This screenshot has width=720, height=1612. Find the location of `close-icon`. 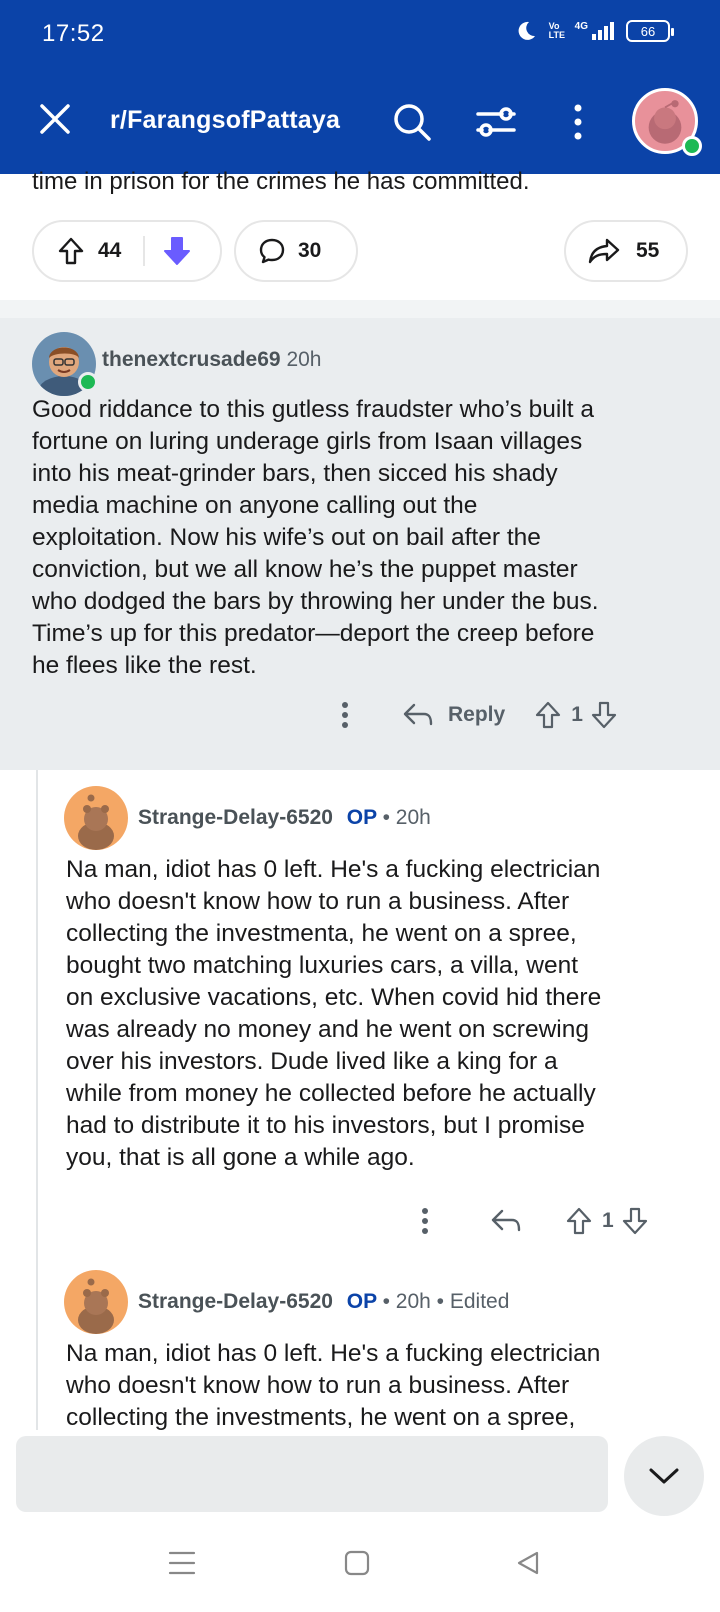

close-icon is located at coordinates (55, 119).